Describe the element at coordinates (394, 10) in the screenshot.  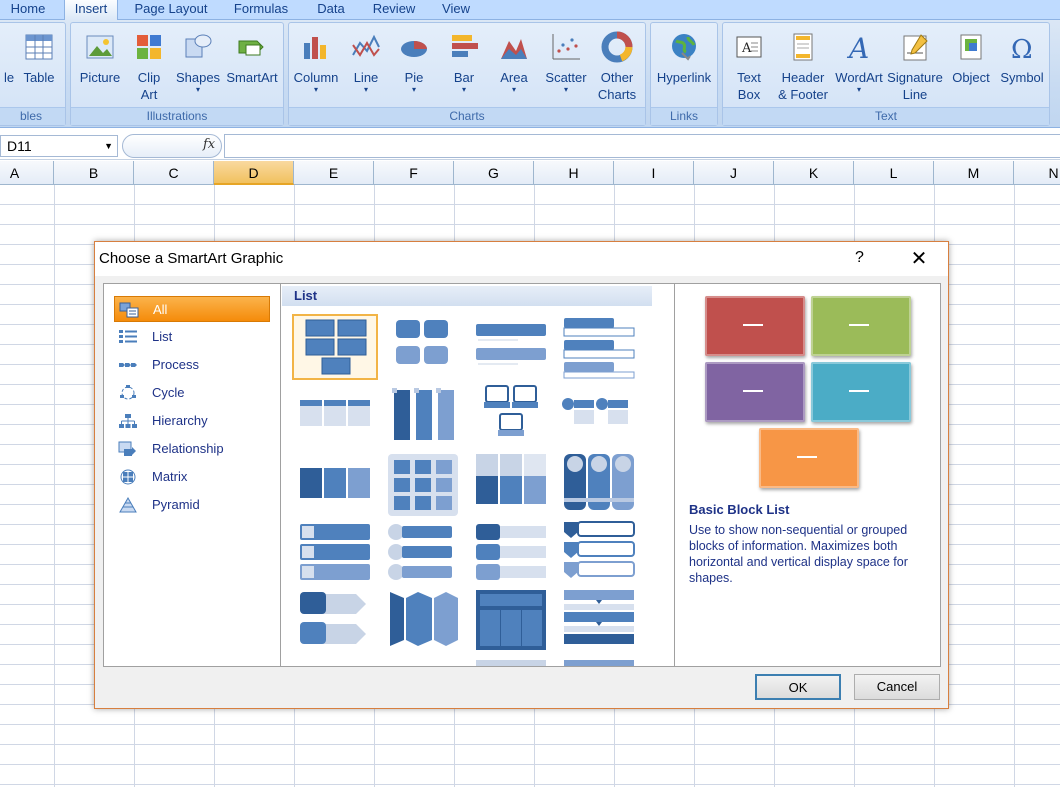
I see `tab-review: Review` at that location.